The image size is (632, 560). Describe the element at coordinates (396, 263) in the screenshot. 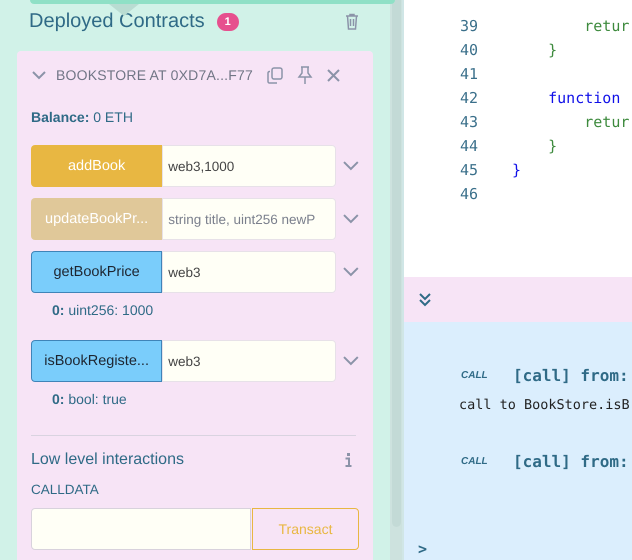

I see `scrollbar-thumb` at that location.